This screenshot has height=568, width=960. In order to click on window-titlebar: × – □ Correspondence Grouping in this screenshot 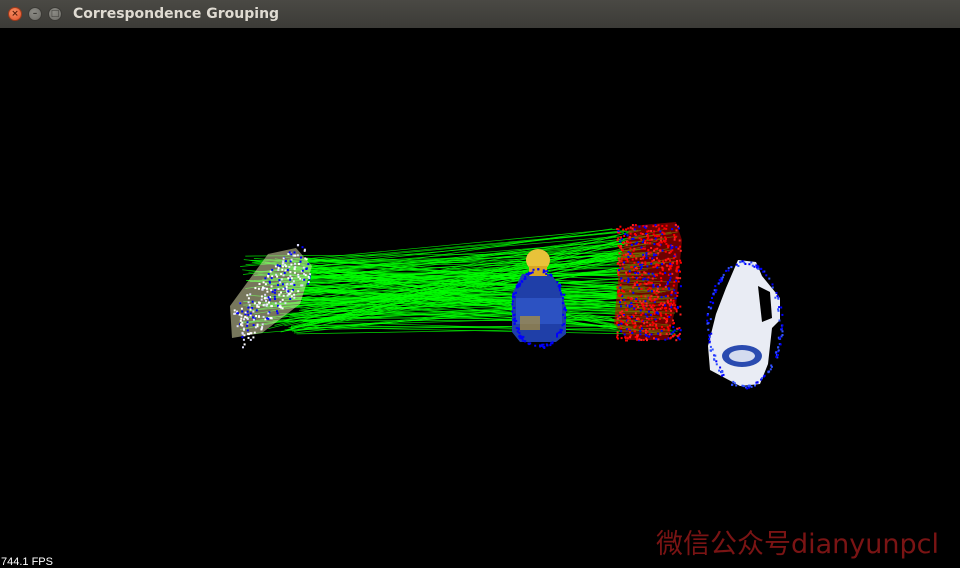, I will do `click(480, 14)`.